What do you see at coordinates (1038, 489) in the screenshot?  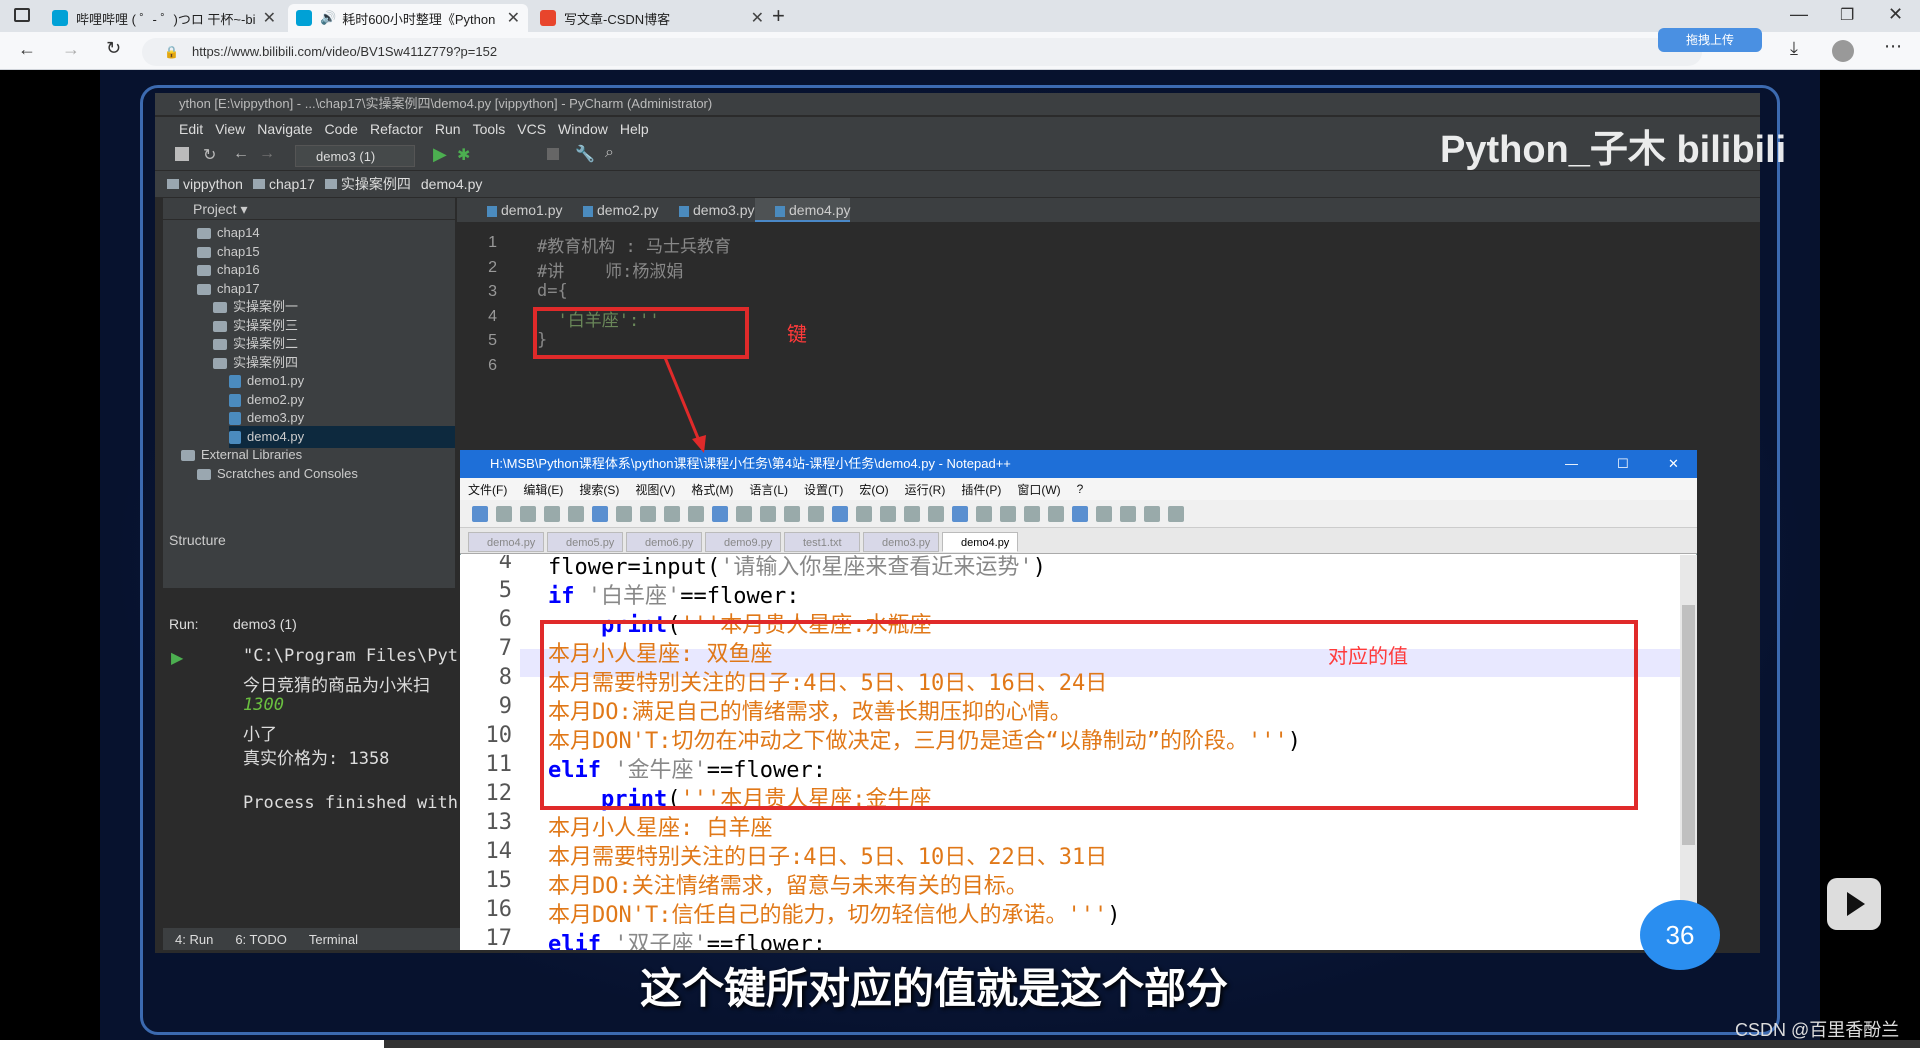 I see `npp-menu-item: 窗口(W)` at bounding box center [1038, 489].